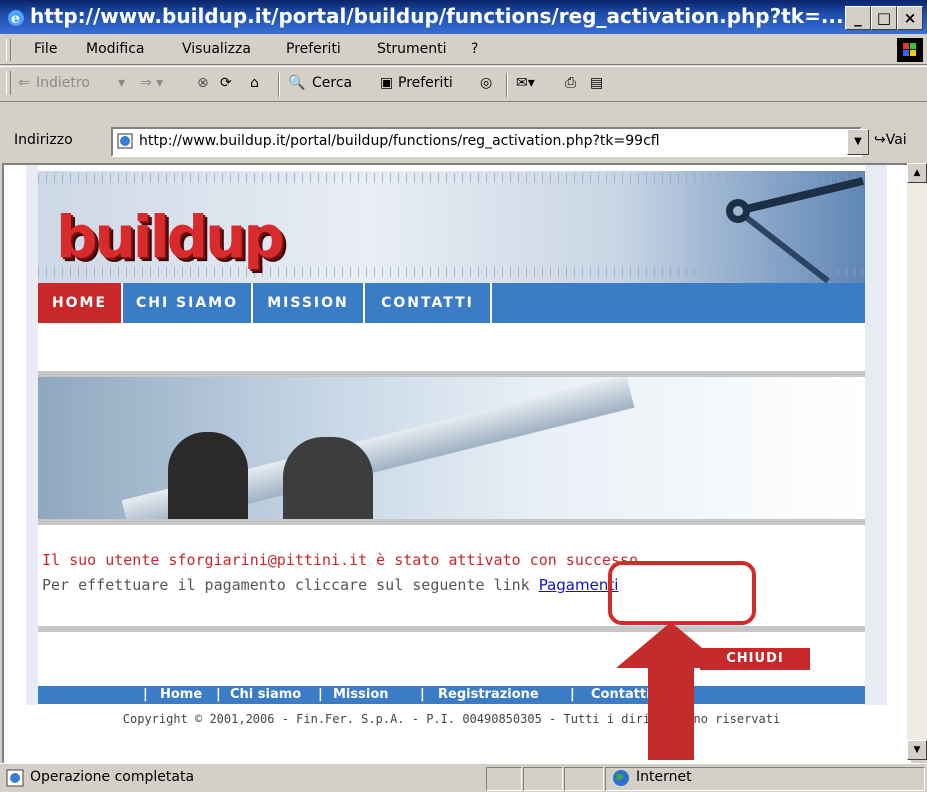 This screenshot has width=927, height=792. I want to click on svg-text: e, so click(15, 19).